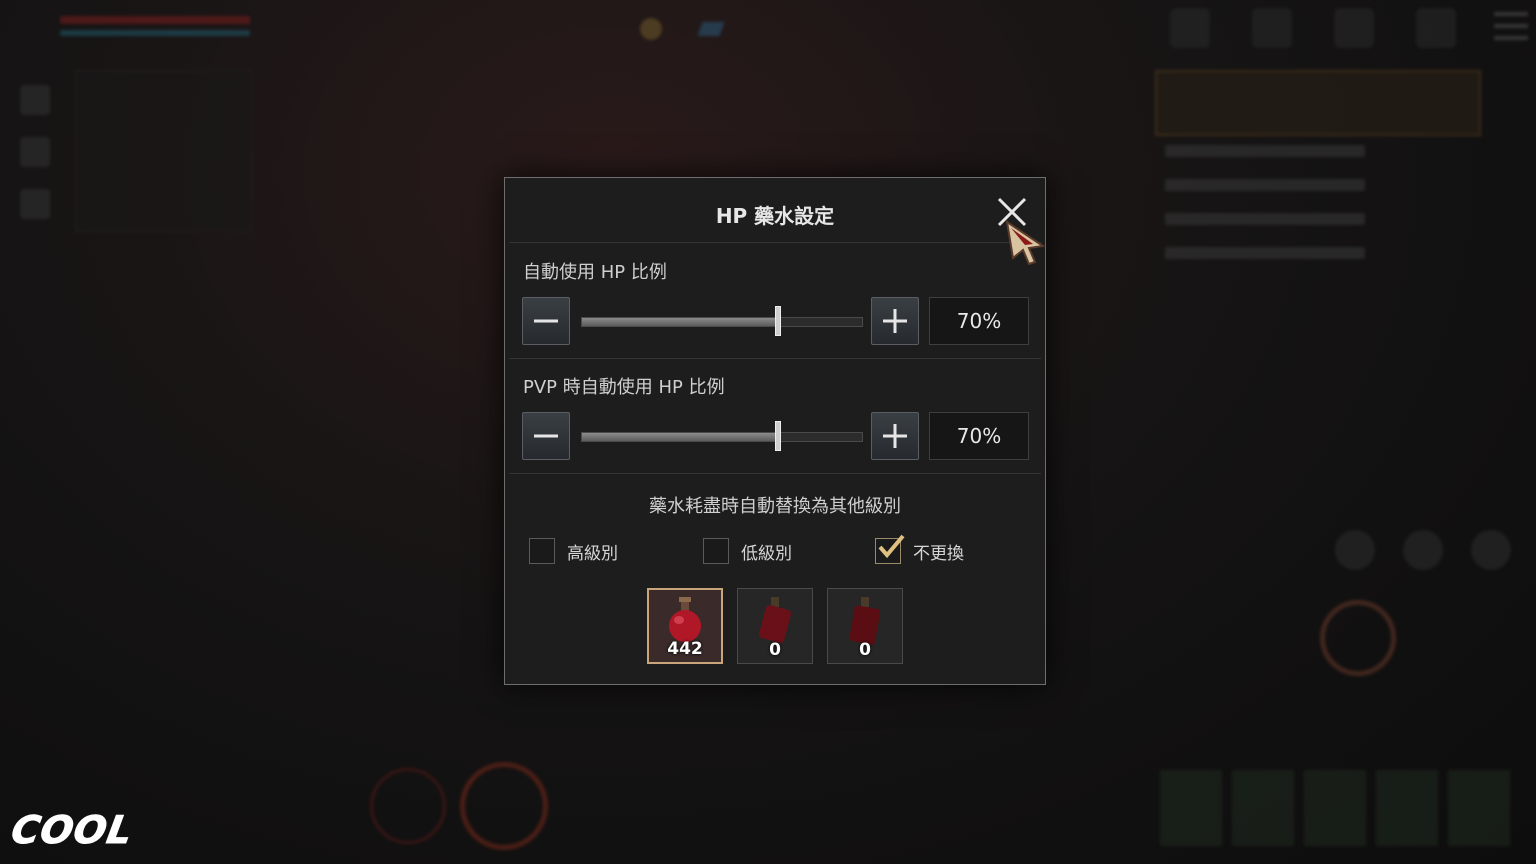 Image resolution: width=1536 pixels, height=864 pixels. Describe the element at coordinates (1358, 638) in the screenshot. I see `attack-button` at that location.